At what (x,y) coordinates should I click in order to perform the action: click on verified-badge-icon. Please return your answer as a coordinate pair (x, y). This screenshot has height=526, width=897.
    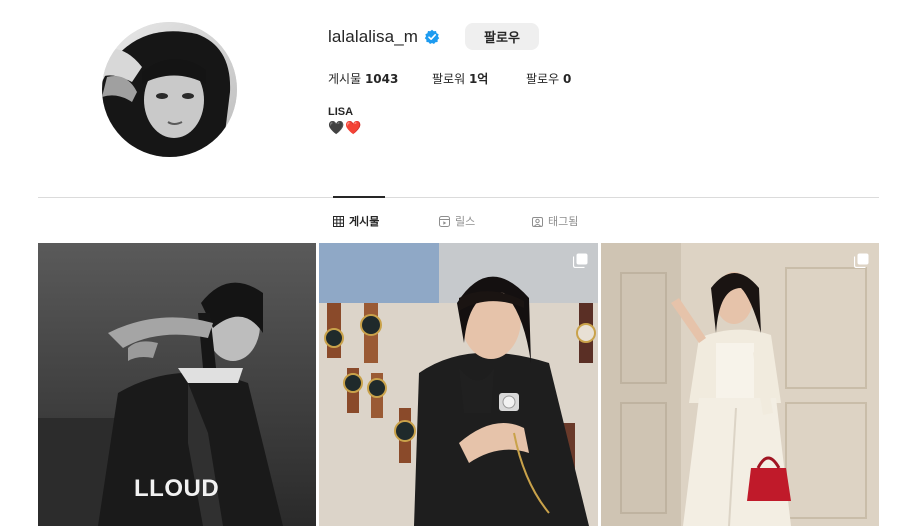
    Looking at the image, I should click on (432, 37).